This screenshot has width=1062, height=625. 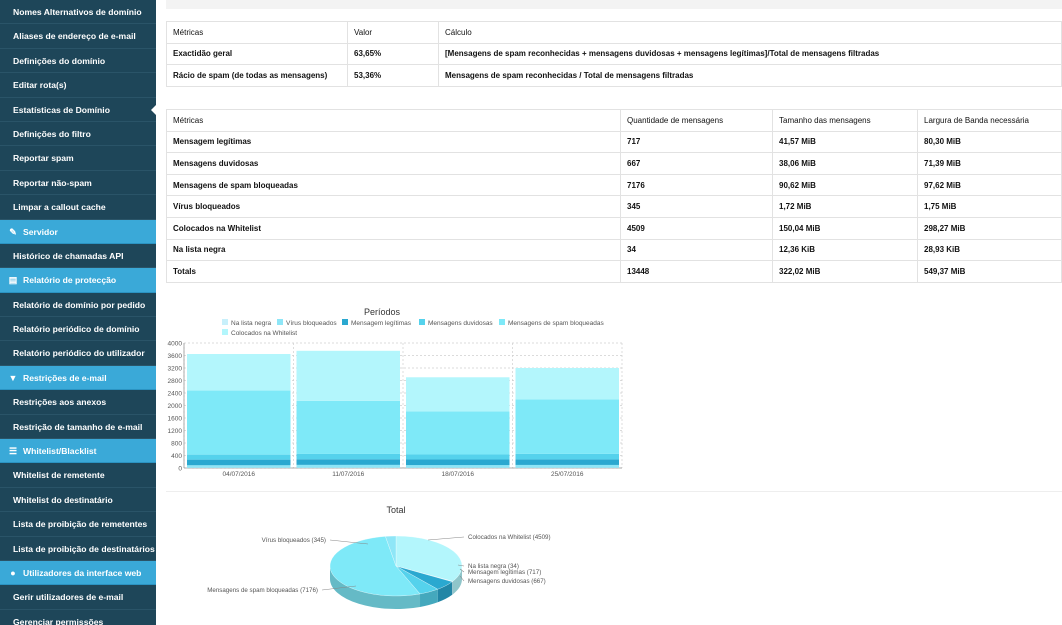 I want to click on table-row: Totals 13448 322,02 MiB 549,37 MiB, so click(x=614, y=271).